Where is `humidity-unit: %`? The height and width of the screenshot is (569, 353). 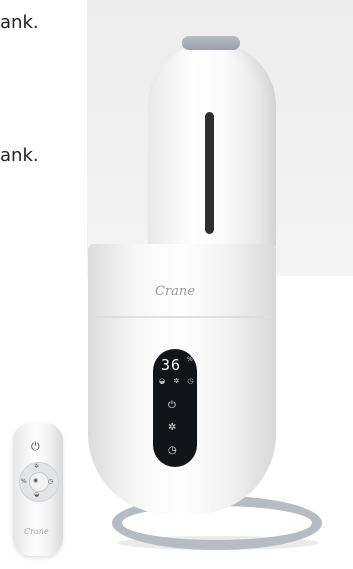
humidity-unit: % is located at coordinates (190, 359).